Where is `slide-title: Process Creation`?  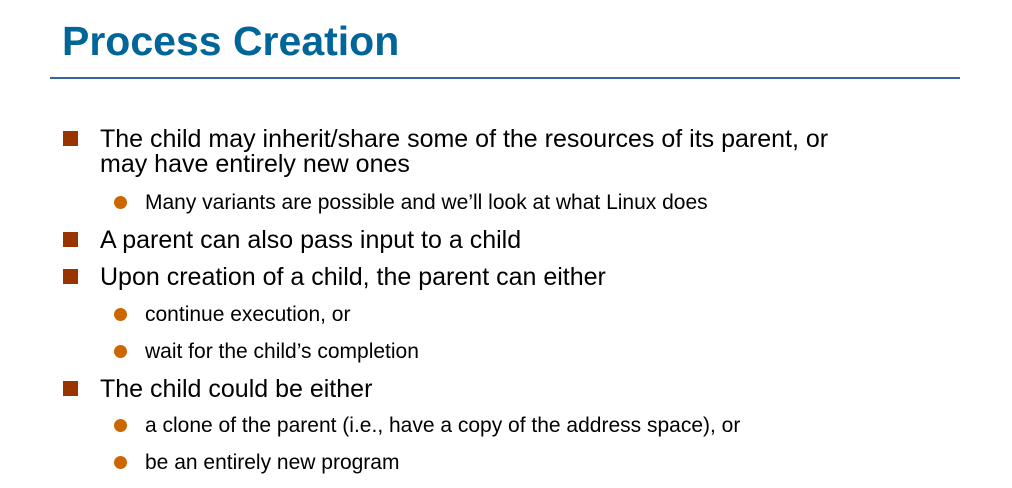
slide-title: Process Creation is located at coordinates (231, 41).